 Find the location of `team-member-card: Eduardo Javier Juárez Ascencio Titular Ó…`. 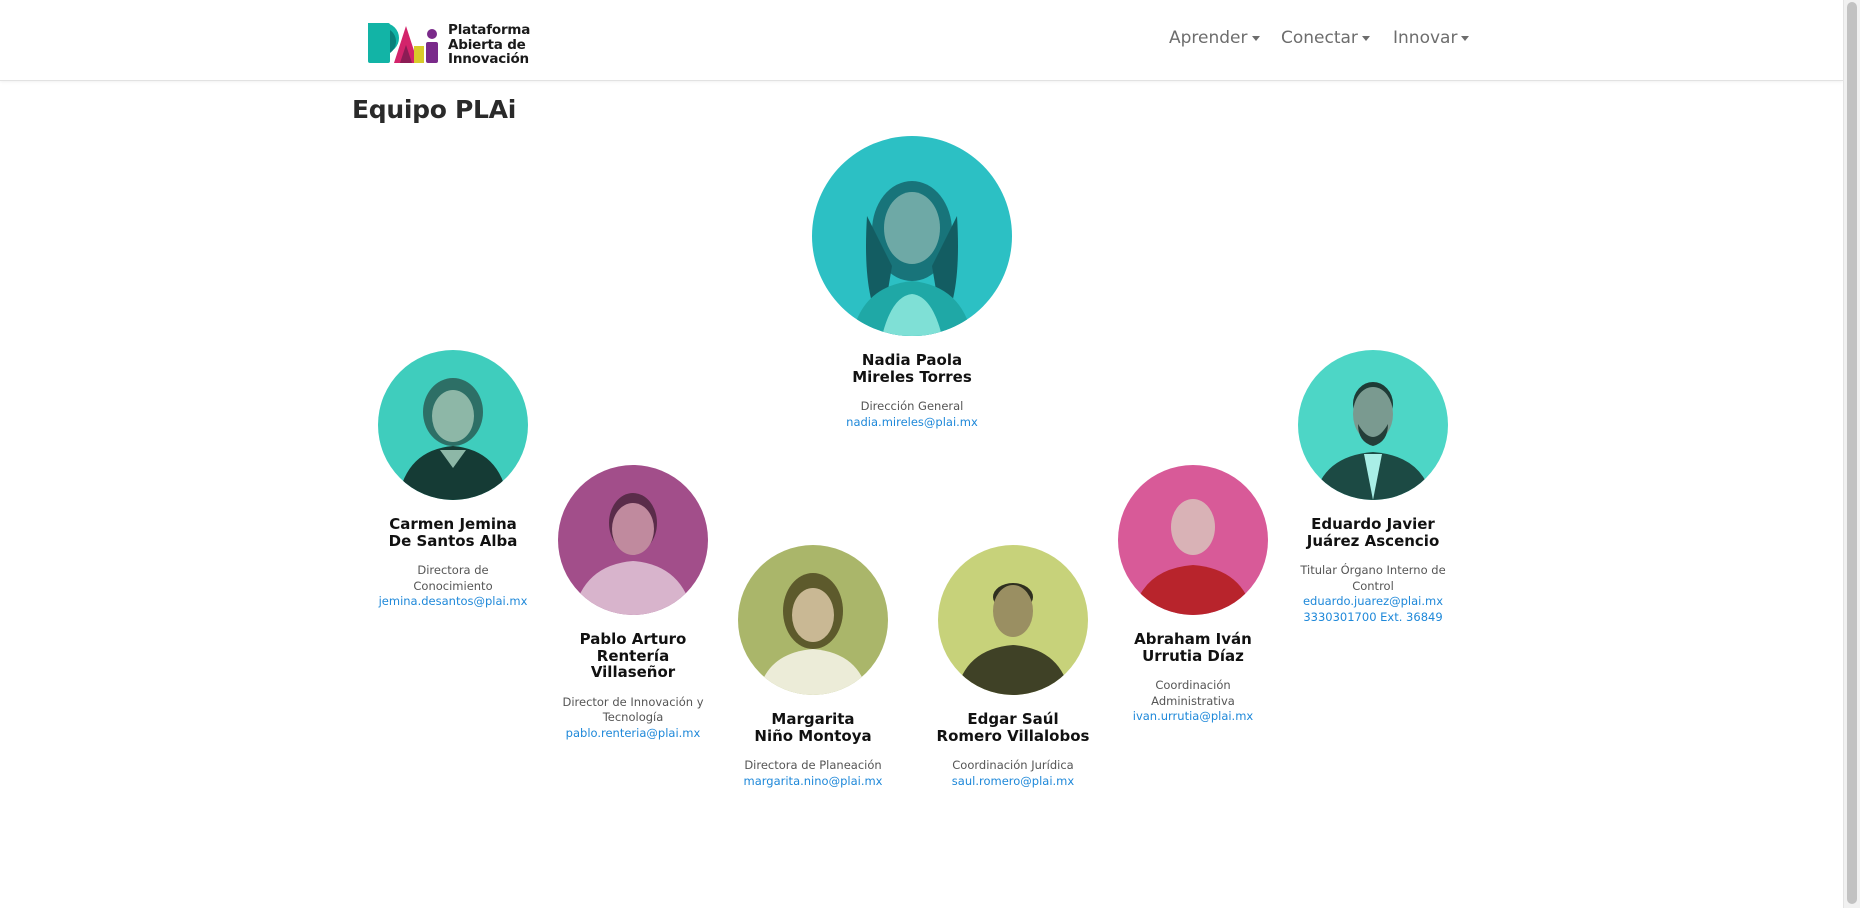

team-member-card: Eduardo Javier Juárez Ascencio Titular Ó… is located at coordinates (1373, 487).